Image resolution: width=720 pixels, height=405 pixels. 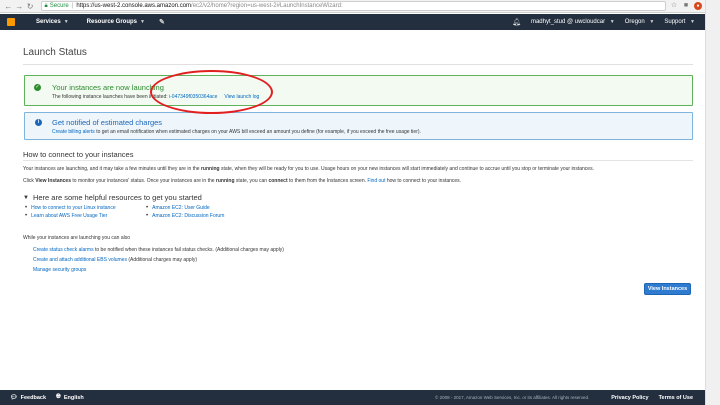 What do you see at coordinates (210, 169) in the screenshot?
I see `connect-p1-bold: running` at bounding box center [210, 169].